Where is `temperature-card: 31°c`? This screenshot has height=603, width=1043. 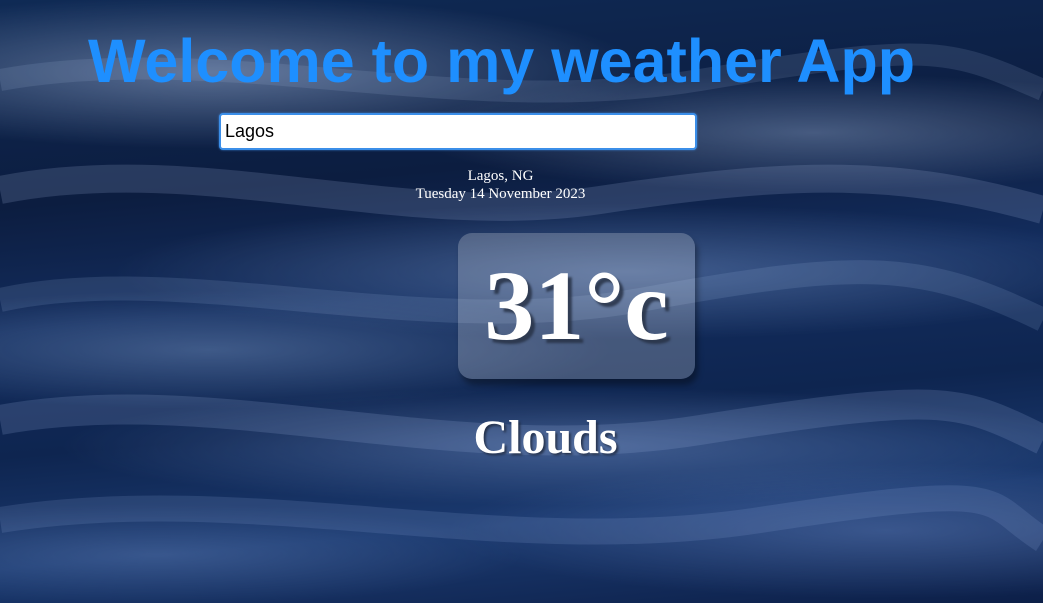 temperature-card: 31°c is located at coordinates (576, 306).